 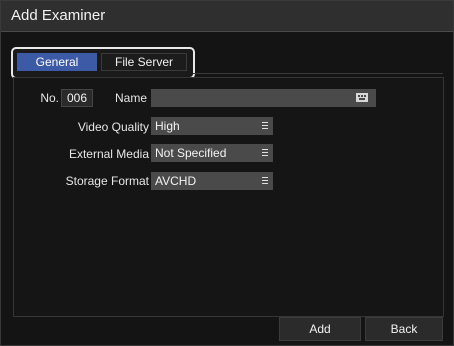 What do you see at coordinates (58, 15) in the screenshot?
I see `window-title: Add Examiner` at bounding box center [58, 15].